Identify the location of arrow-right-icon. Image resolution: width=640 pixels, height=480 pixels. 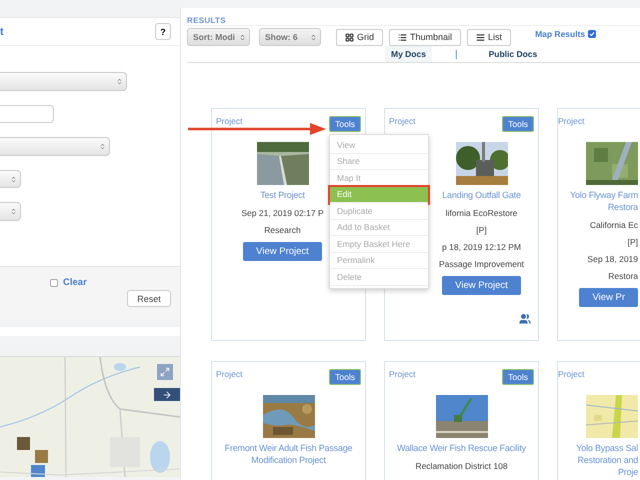
(167, 395).